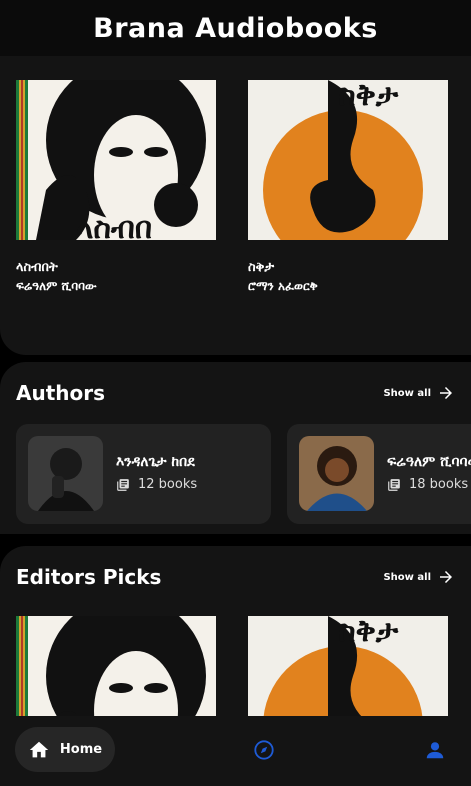 The image size is (471, 786). I want to click on author-book-count: 18 books, so click(427, 484).